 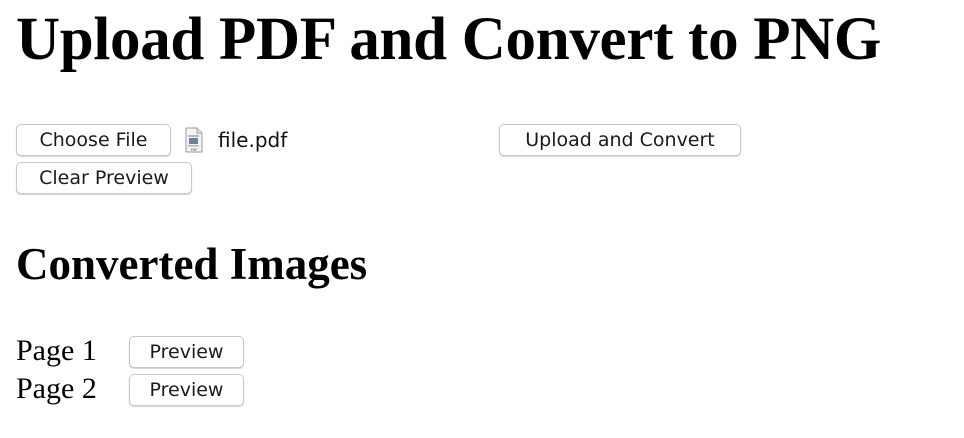 What do you see at coordinates (186, 352) in the screenshot?
I see `preview-page-1-button: Preview` at bounding box center [186, 352].